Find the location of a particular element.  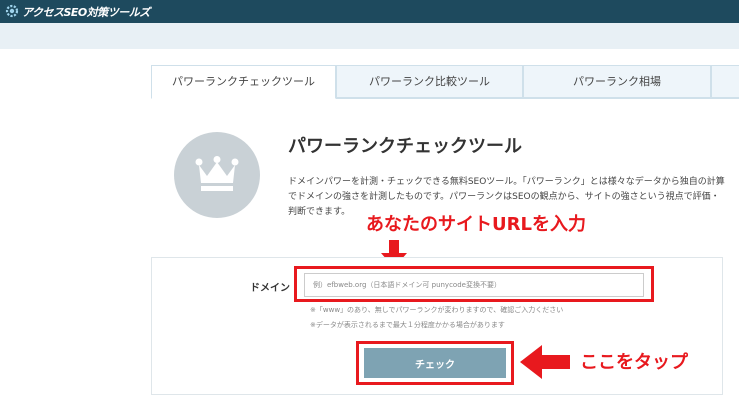

domain-input is located at coordinates (474, 285).